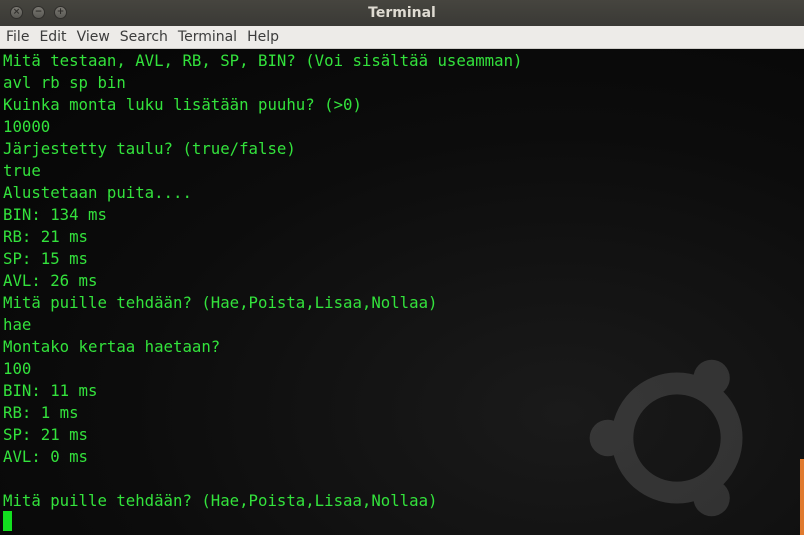 The height and width of the screenshot is (535, 804). Describe the element at coordinates (149, 148) in the screenshot. I see `terminal-line: Järjestetty taulu? (true/false)` at that location.